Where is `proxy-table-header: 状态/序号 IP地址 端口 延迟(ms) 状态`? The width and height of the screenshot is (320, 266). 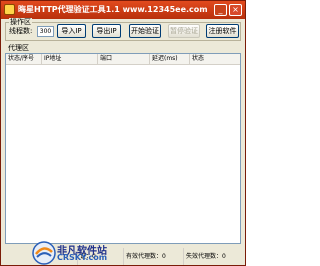
proxy-table-header: 状态/序号 IP地址 端口 延迟(ms) 状态 is located at coordinates (123, 59).